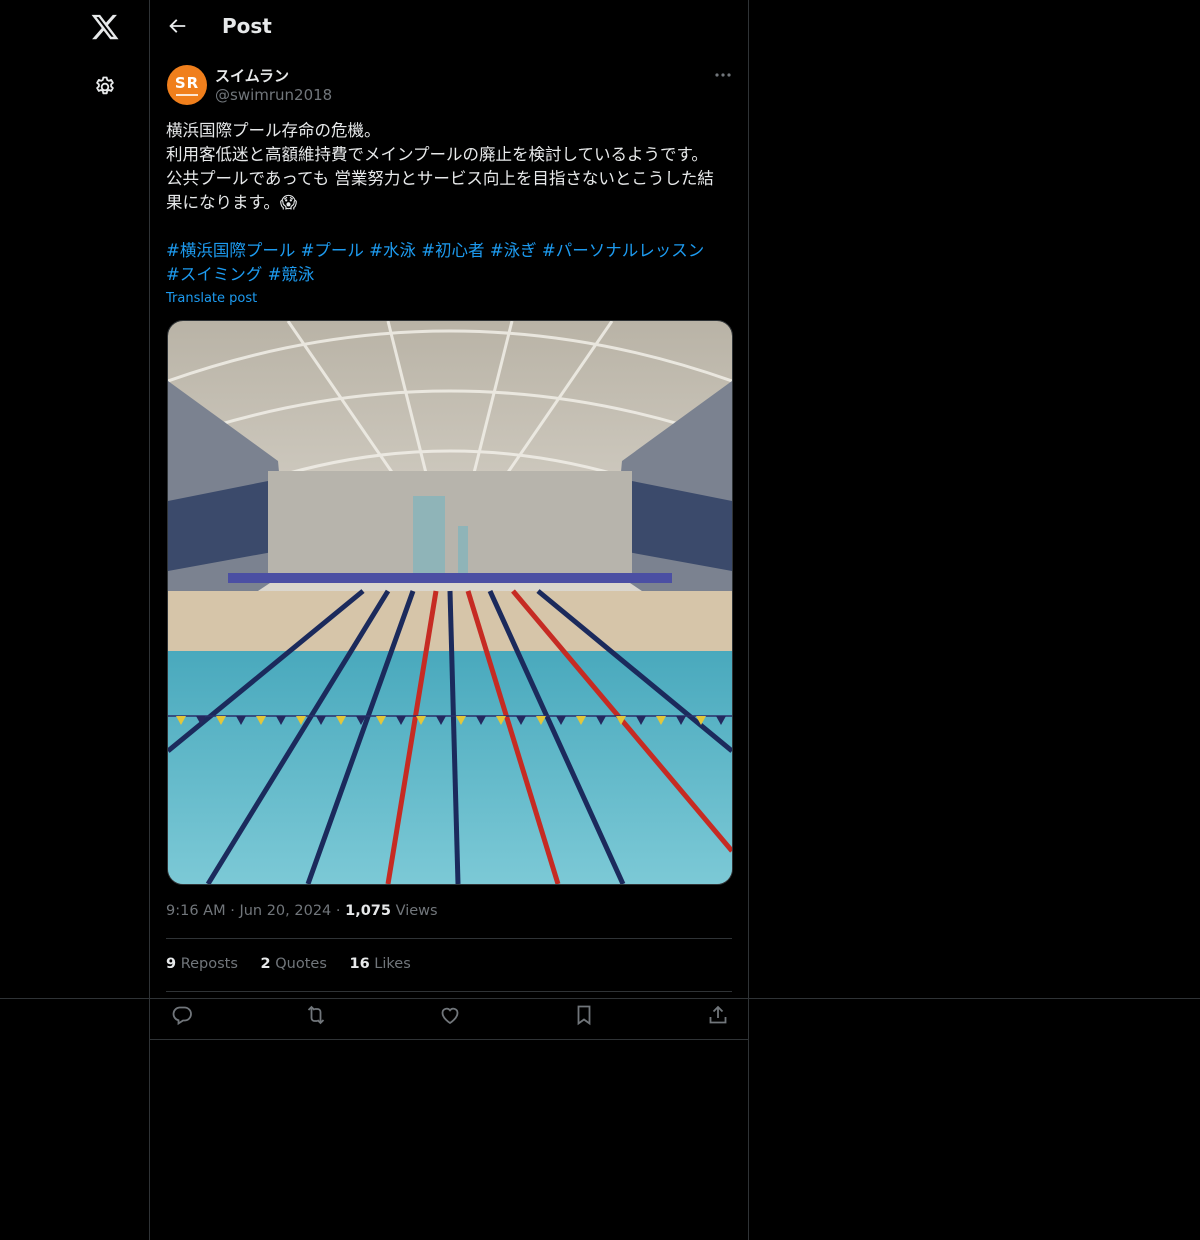  I want to click on hashtag-link: #横浜国際プール, so click(230, 250).